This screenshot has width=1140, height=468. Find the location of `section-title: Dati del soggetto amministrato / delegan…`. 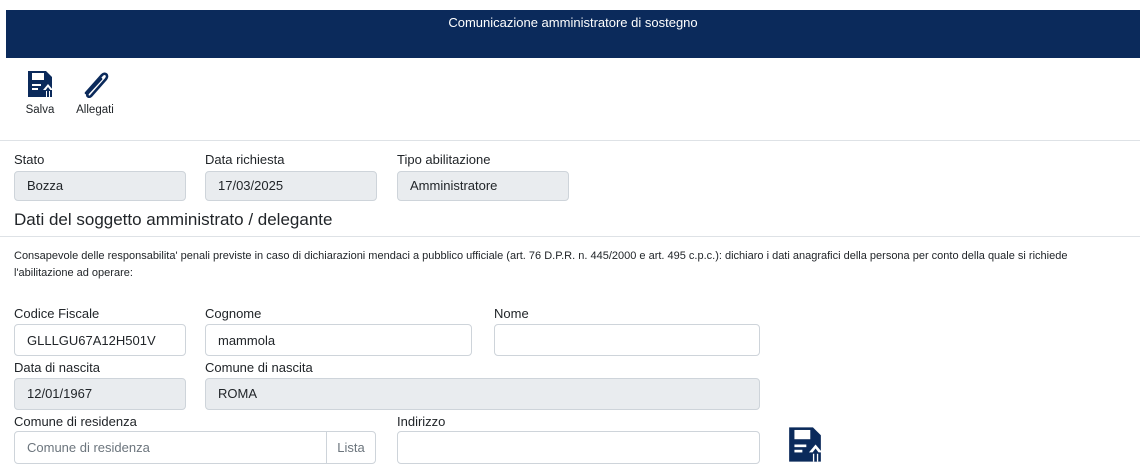

section-title: Dati del soggetto amministrato / delegan… is located at coordinates (173, 219).